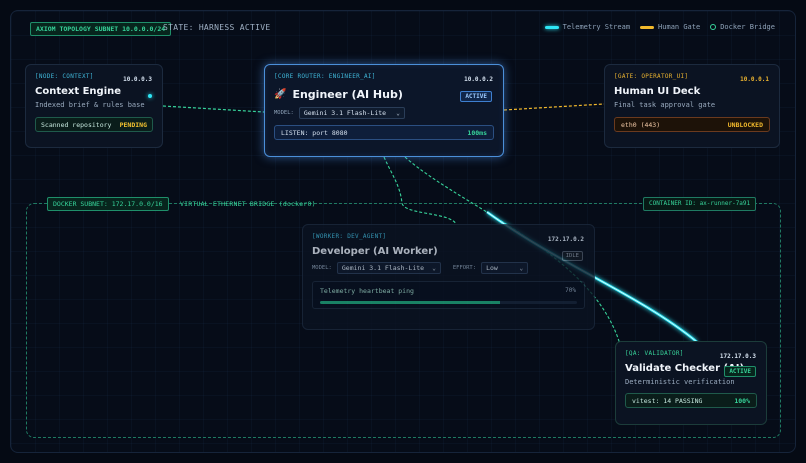 This screenshot has width=806, height=463. I want to click on heartbeat-panel: Telemetry heartbeat ping 70%, so click(448, 295).